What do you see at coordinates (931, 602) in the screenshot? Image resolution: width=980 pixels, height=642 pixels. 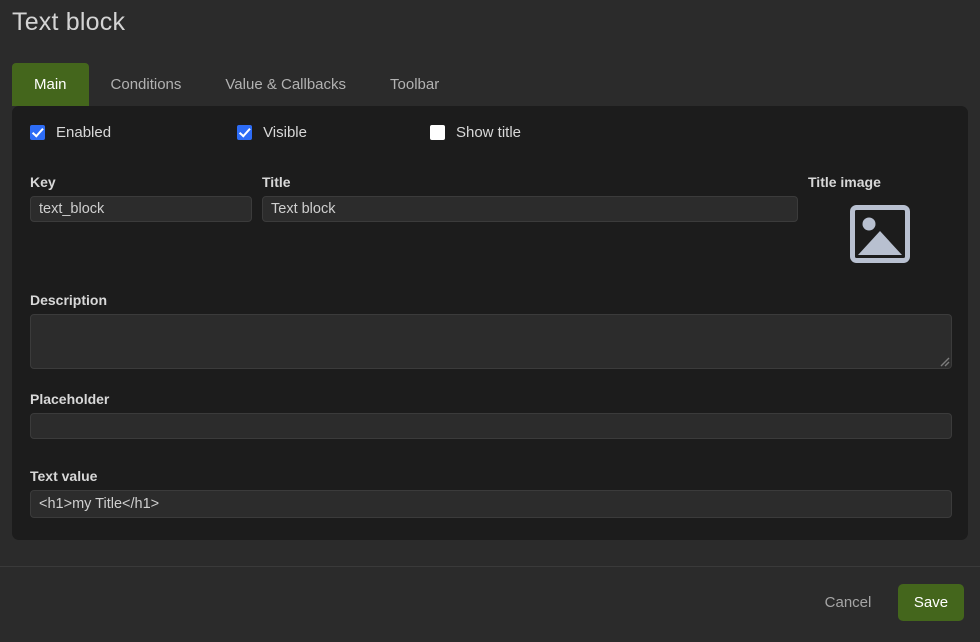 I see `save-button: Save` at bounding box center [931, 602].